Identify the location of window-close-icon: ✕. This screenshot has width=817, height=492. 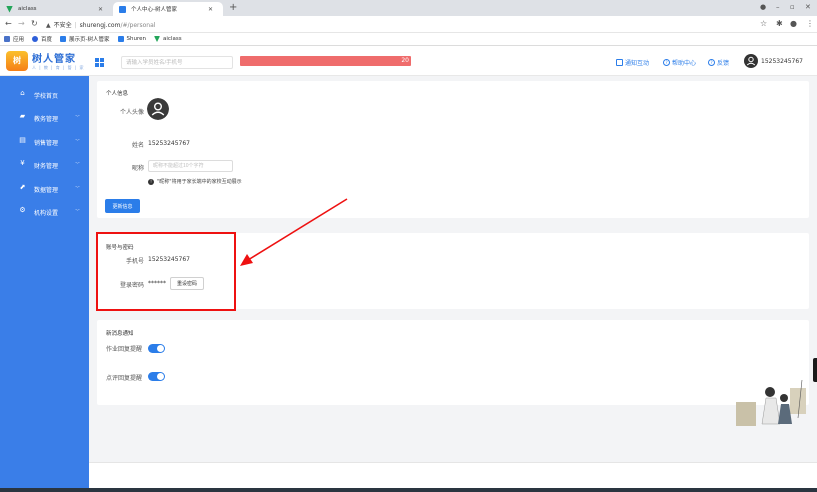
(808, 7).